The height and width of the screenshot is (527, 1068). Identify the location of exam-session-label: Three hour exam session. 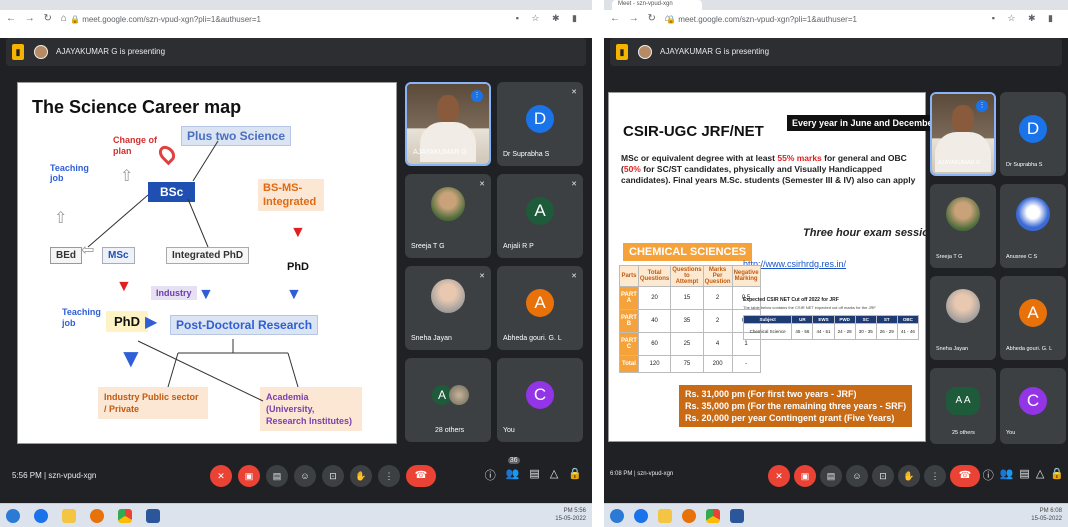
(869, 233).